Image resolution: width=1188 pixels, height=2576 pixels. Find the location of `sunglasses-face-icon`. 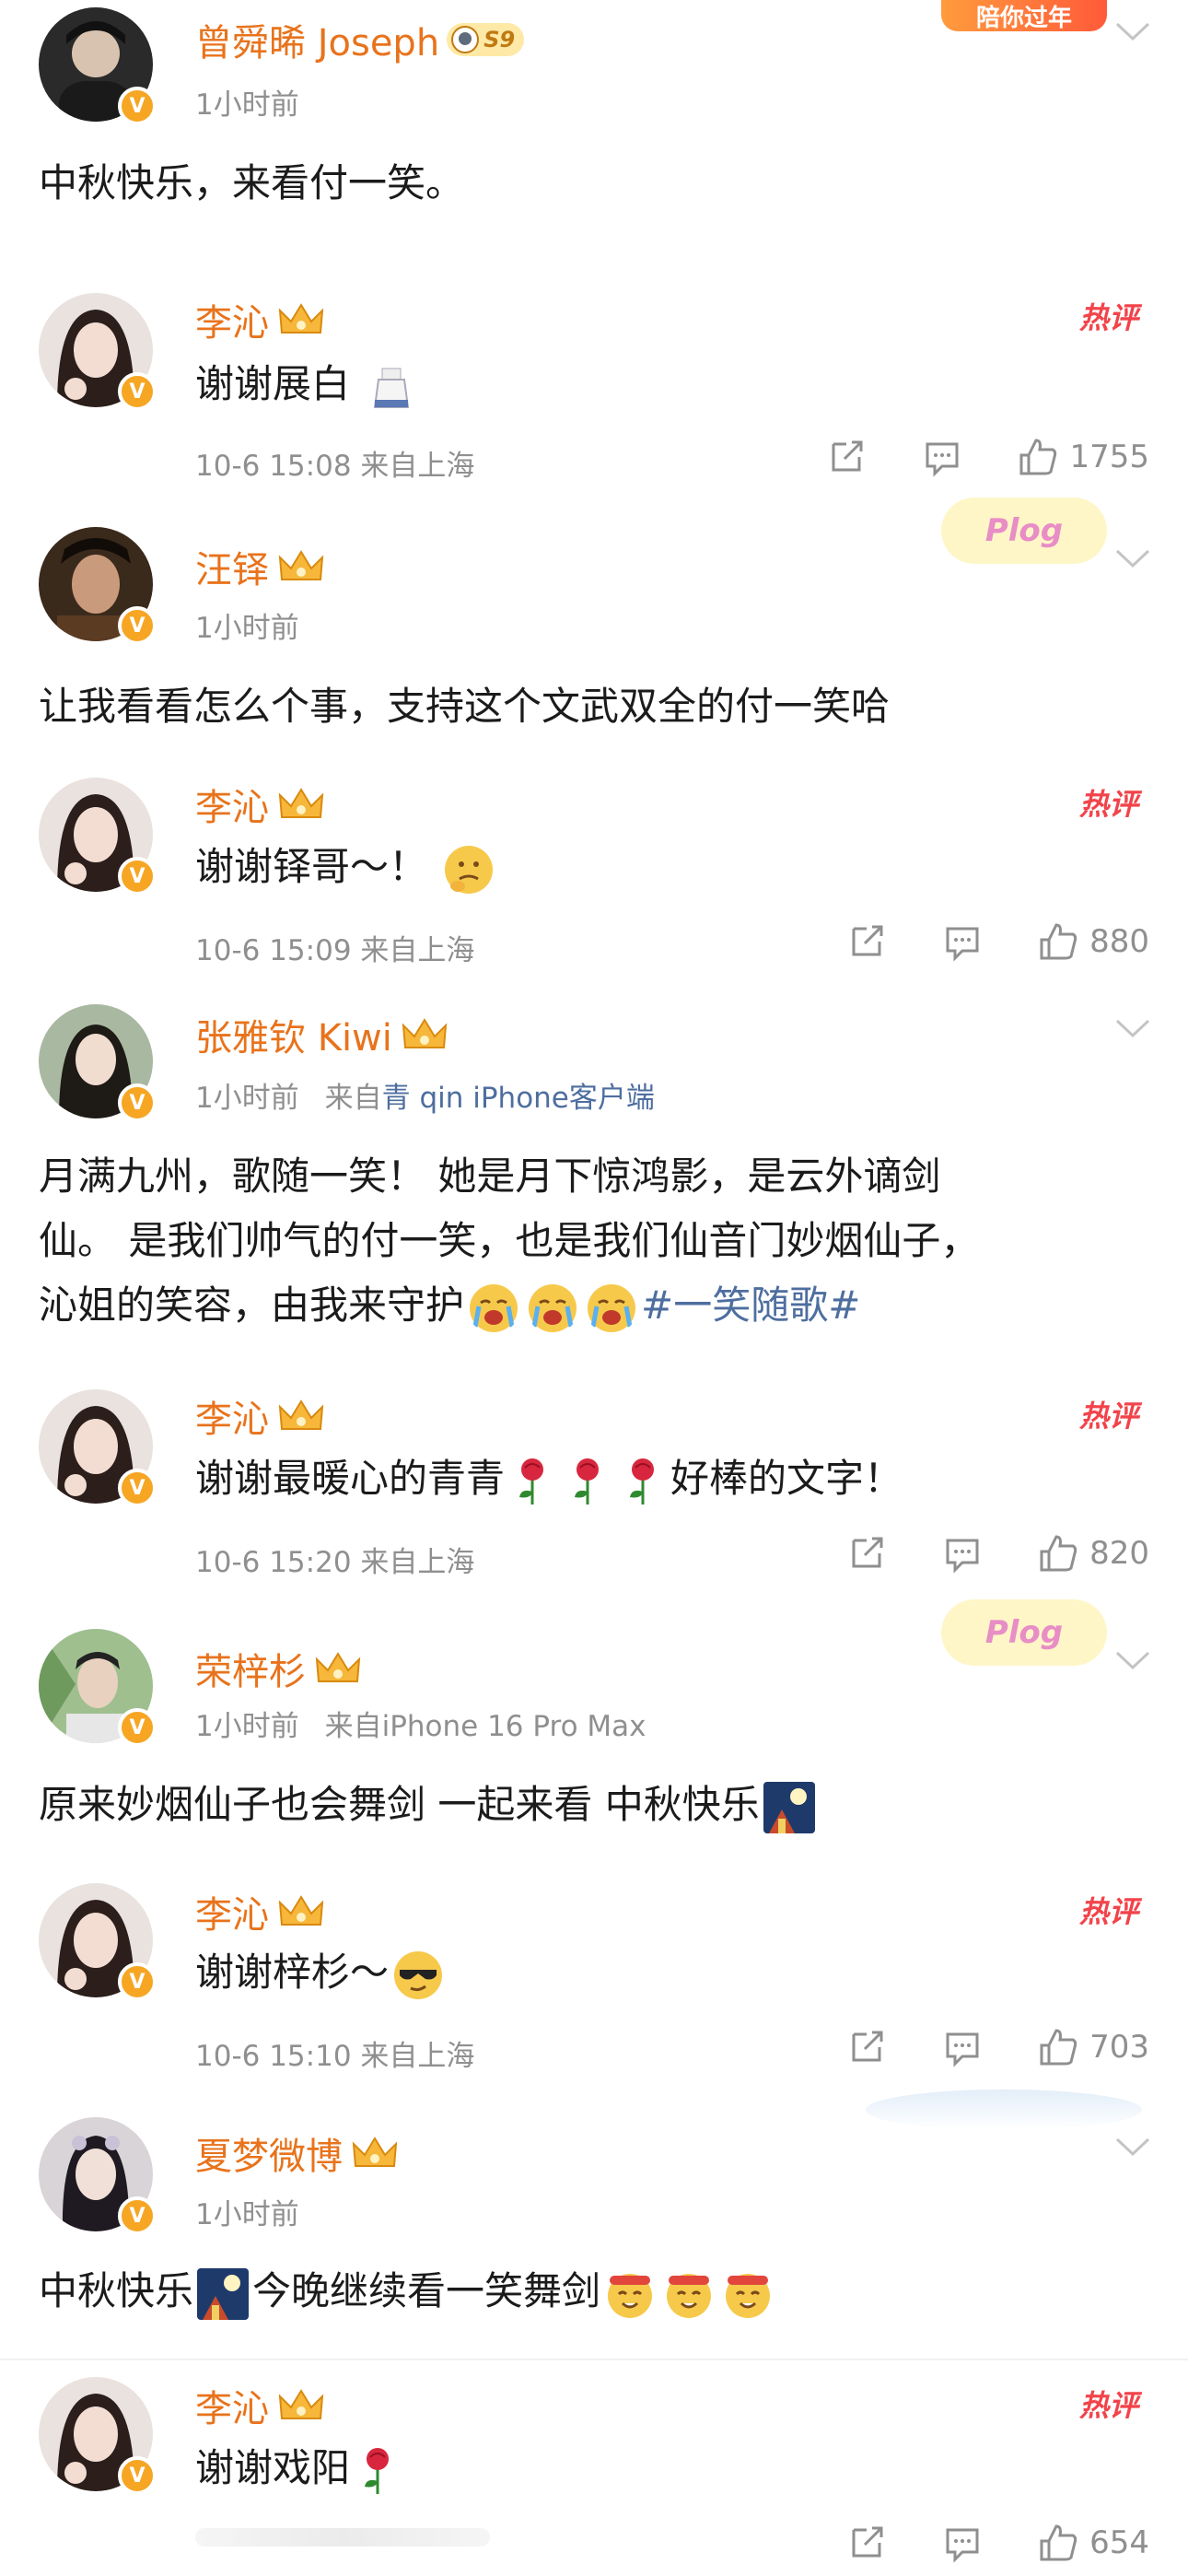

sunglasses-face-icon is located at coordinates (418, 1974).